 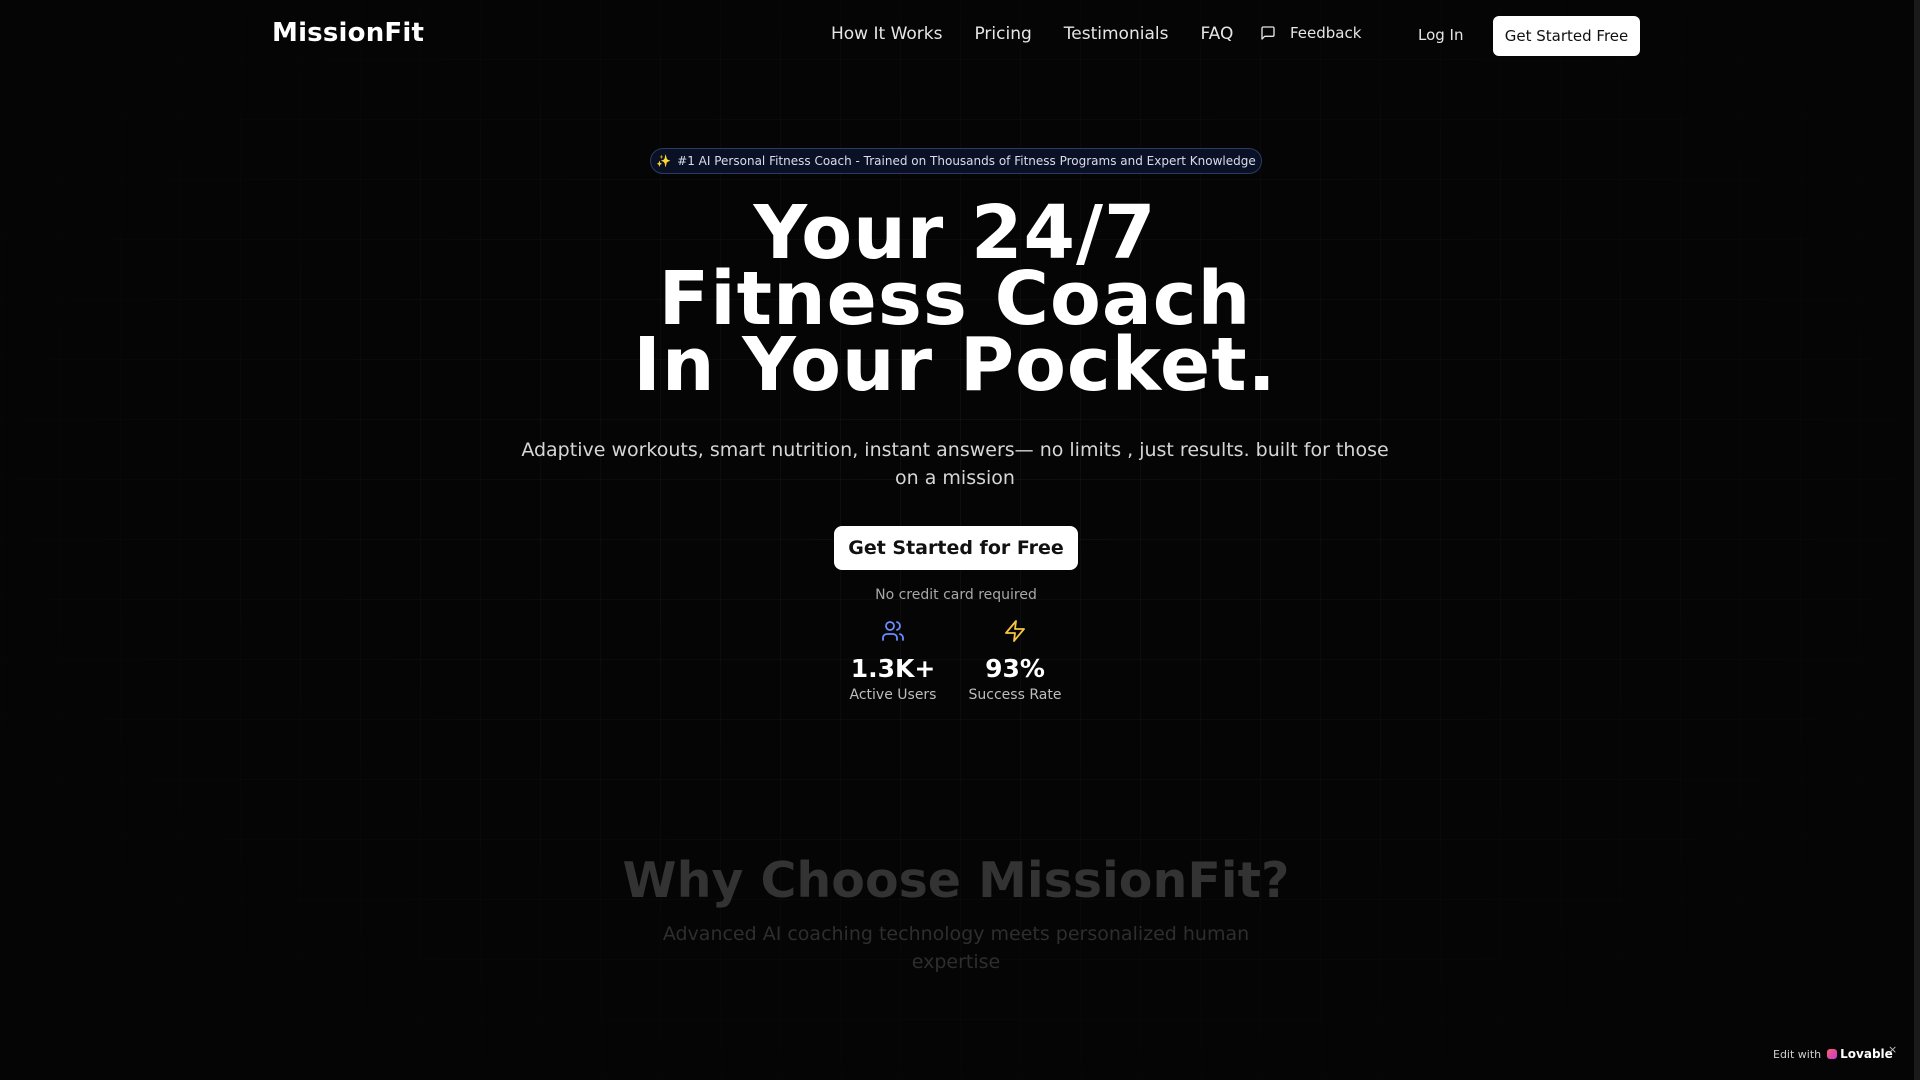 What do you see at coordinates (893, 695) in the screenshot?
I see `stat-label: Active Users` at bounding box center [893, 695].